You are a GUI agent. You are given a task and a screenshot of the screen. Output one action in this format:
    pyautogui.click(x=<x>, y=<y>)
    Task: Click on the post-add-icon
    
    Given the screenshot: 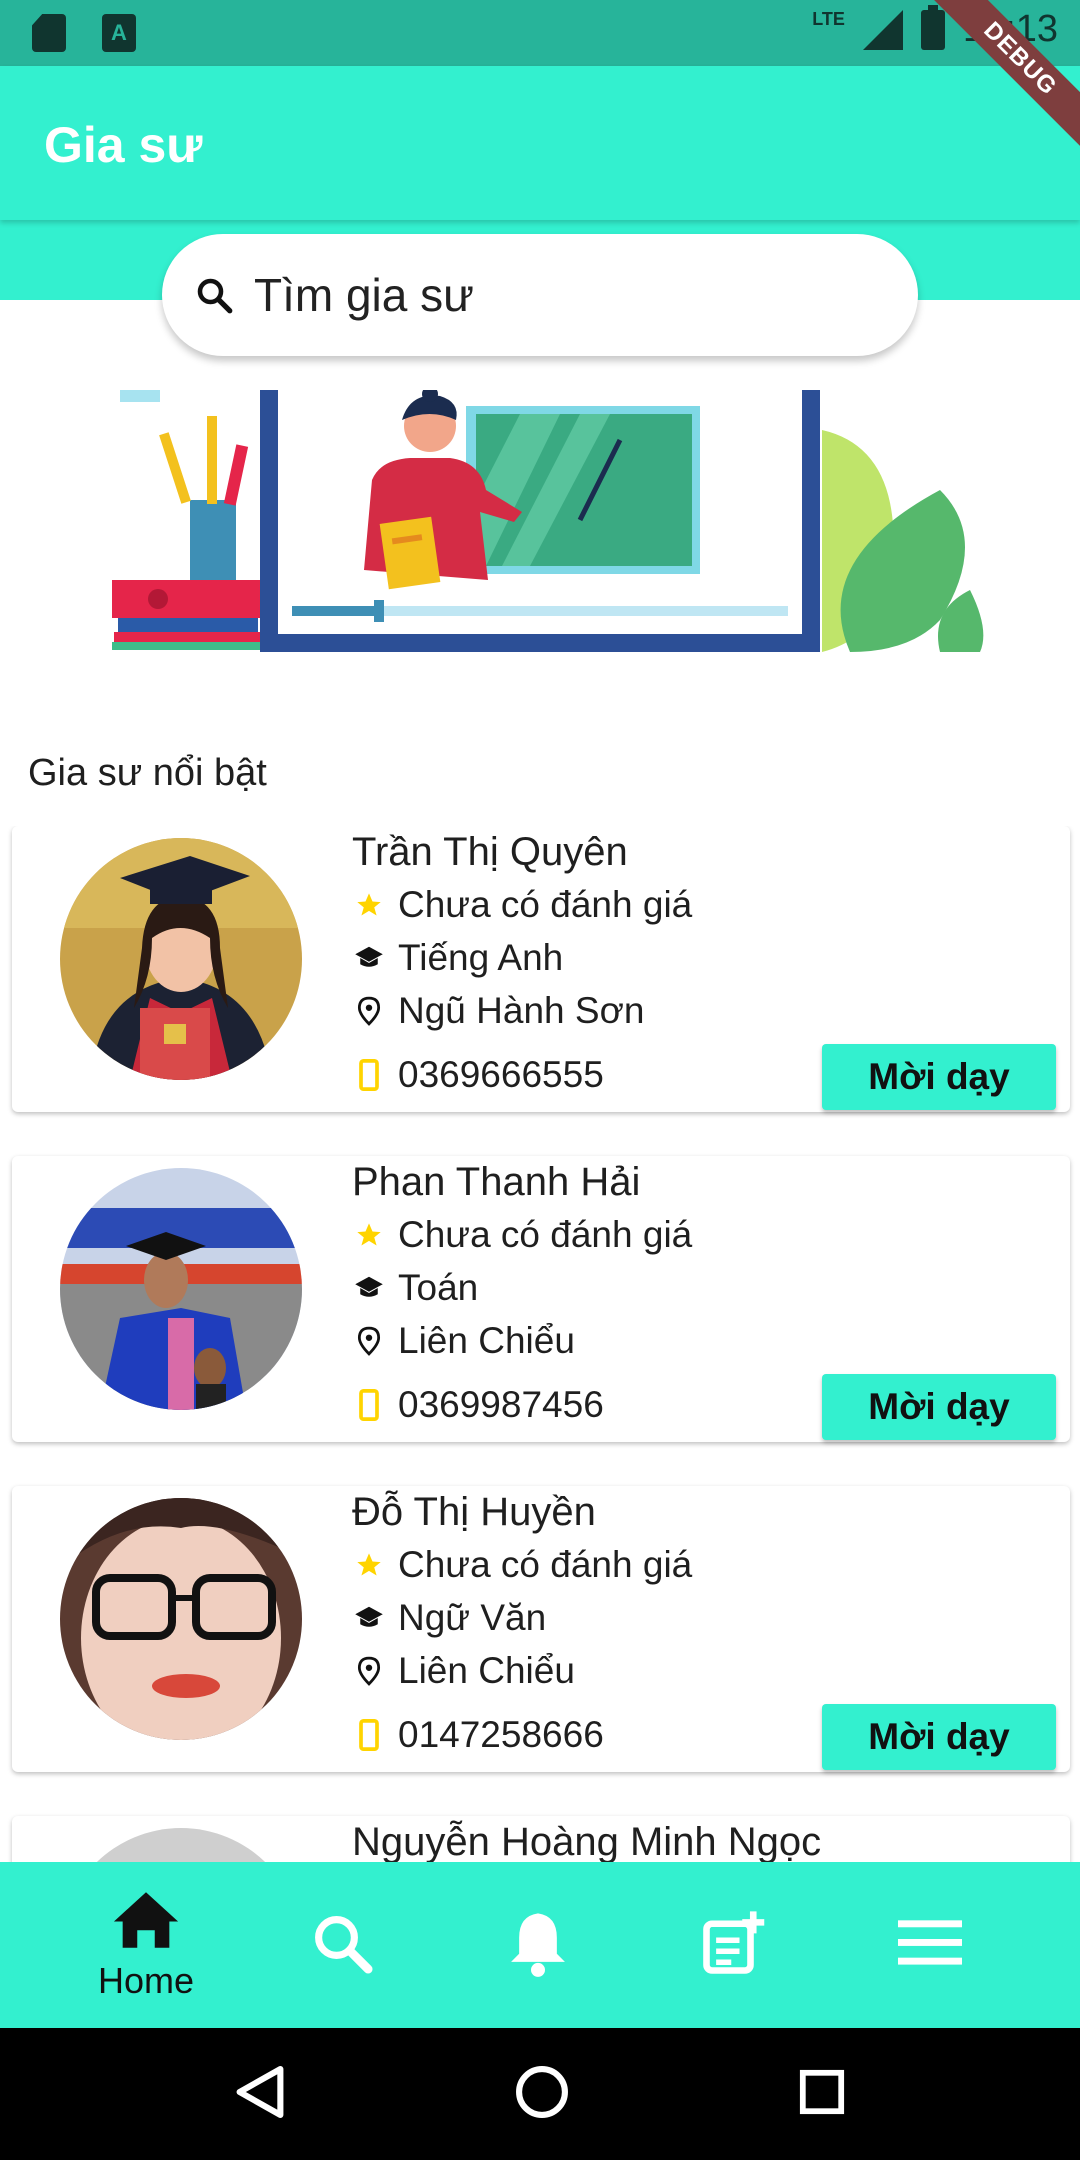 What is the action you would take?
    pyautogui.click(x=734, y=1945)
    